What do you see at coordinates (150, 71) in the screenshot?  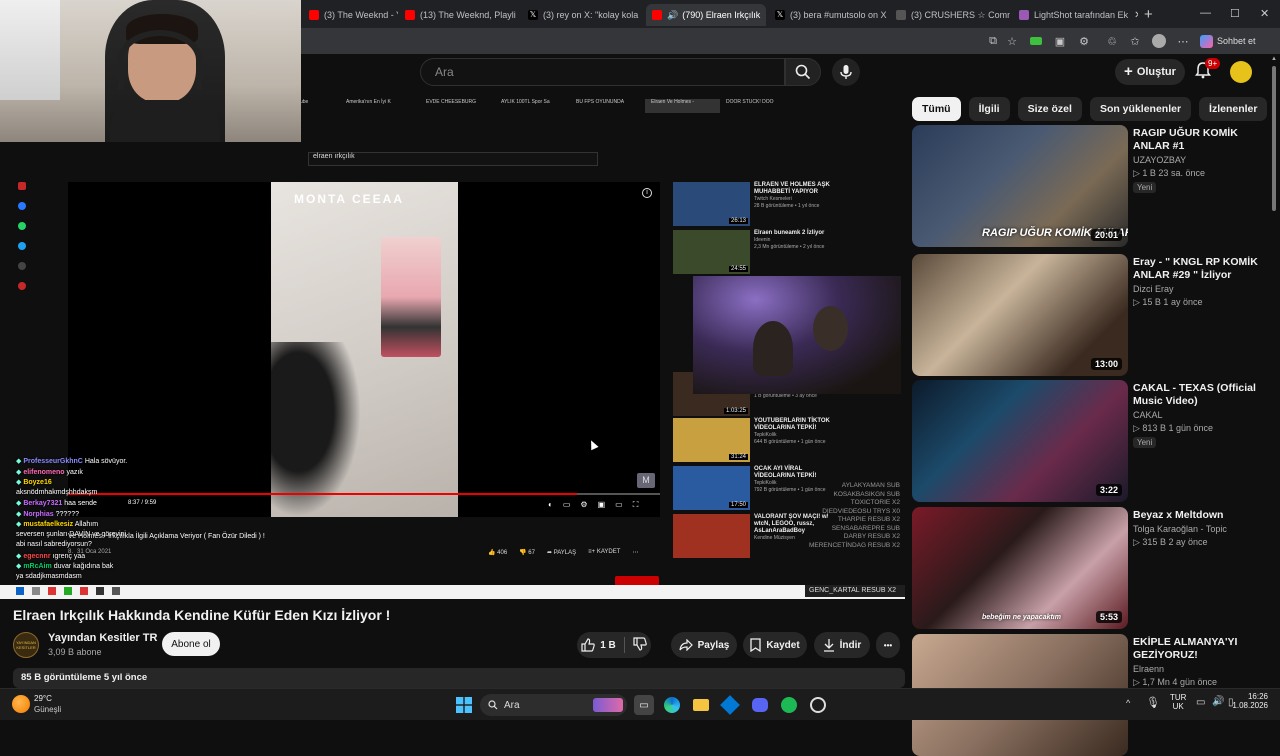 I see `webcam-overlay` at bounding box center [150, 71].